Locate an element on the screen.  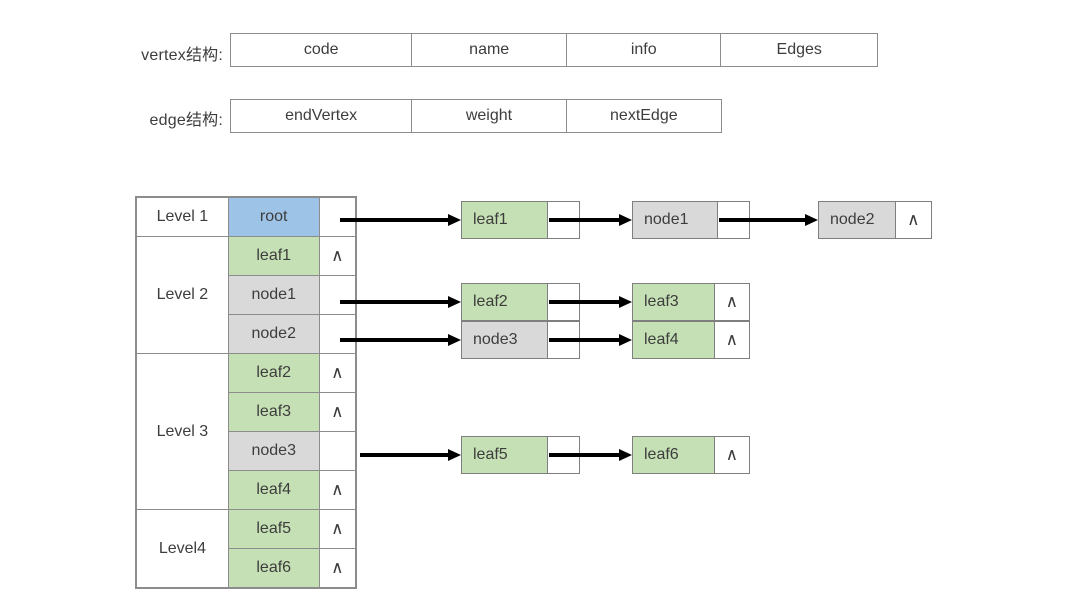
arrow-root-to-leaf1 is located at coordinates (400, 220).